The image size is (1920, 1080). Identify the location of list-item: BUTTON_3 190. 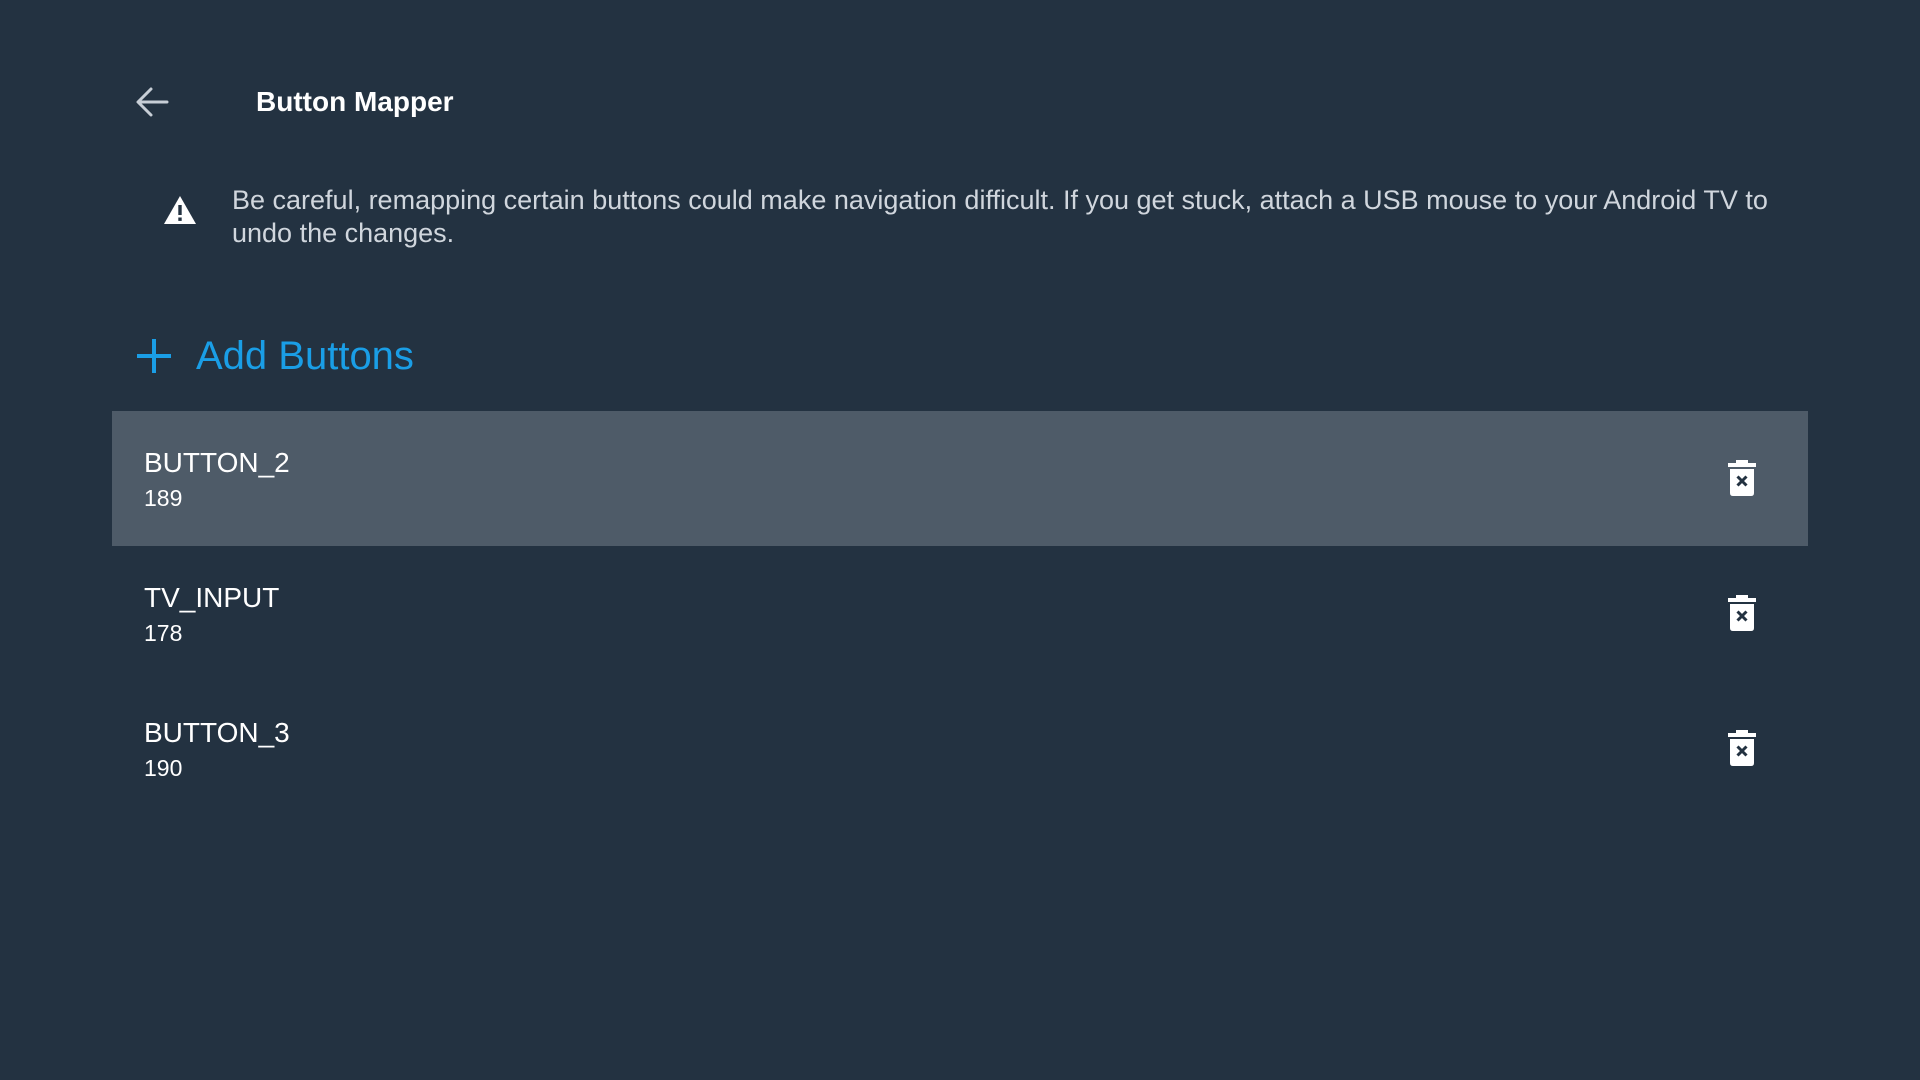
(960, 748).